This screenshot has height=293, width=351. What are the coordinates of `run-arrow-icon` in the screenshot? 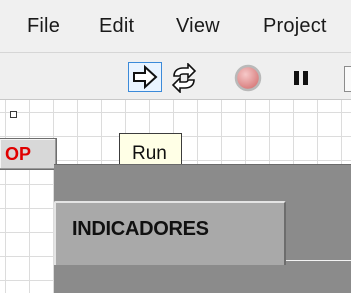 It's located at (145, 77).